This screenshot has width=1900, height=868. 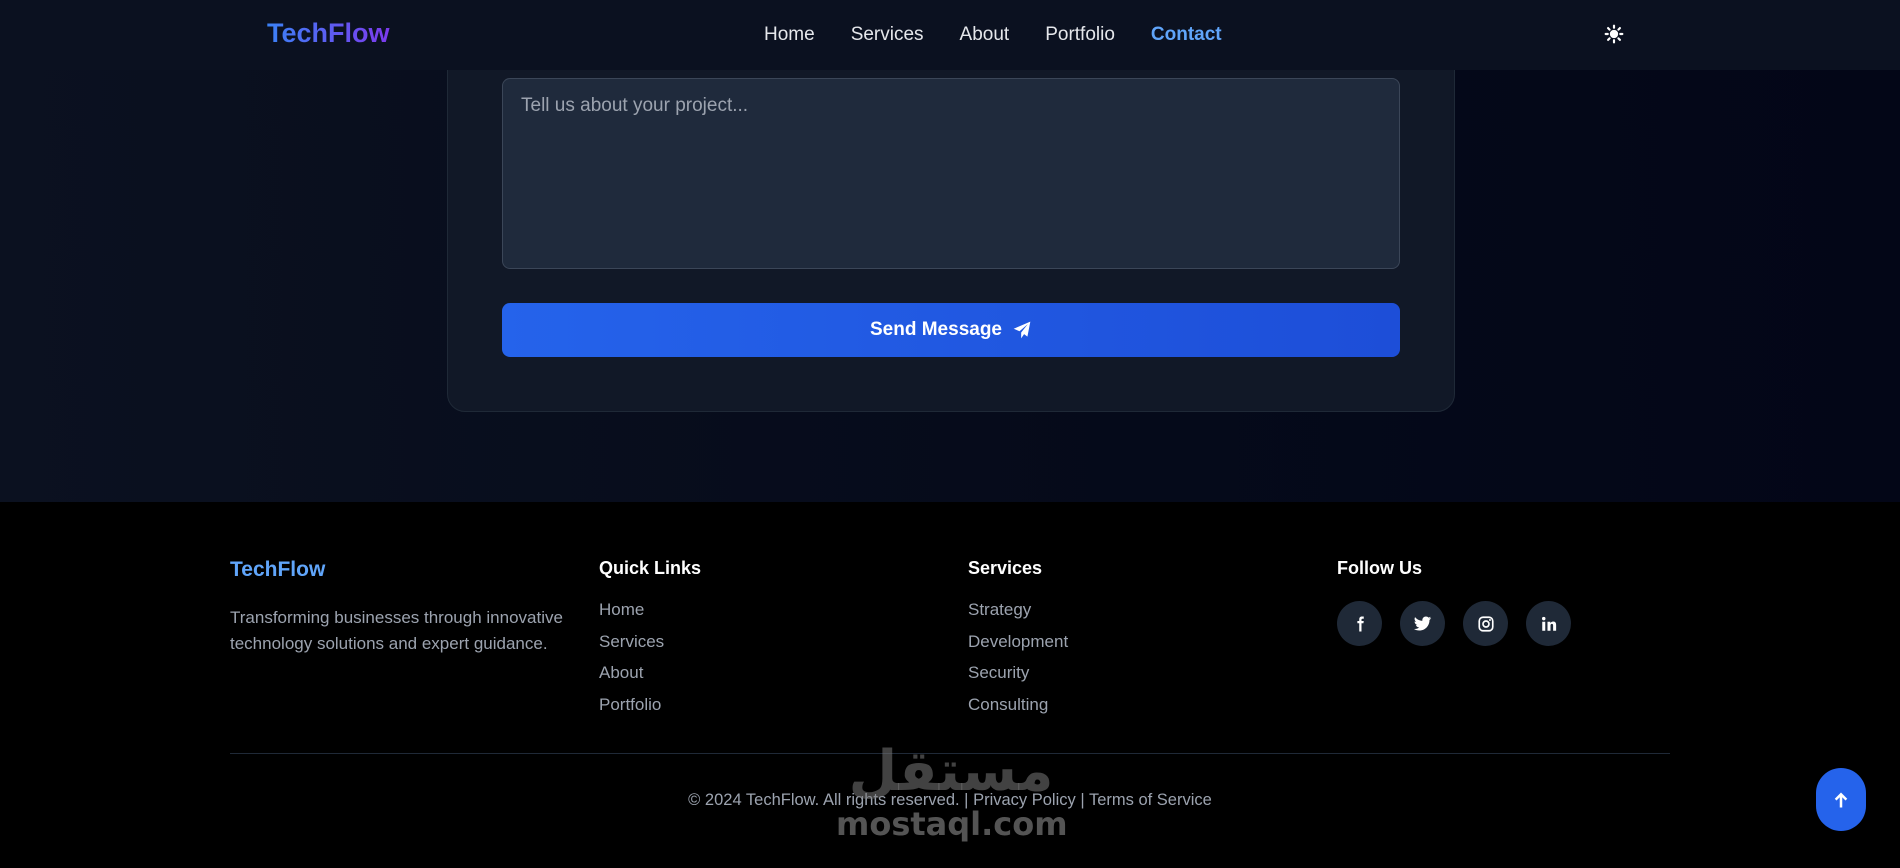 I want to click on instagram-icon, so click(x=1485, y=623).